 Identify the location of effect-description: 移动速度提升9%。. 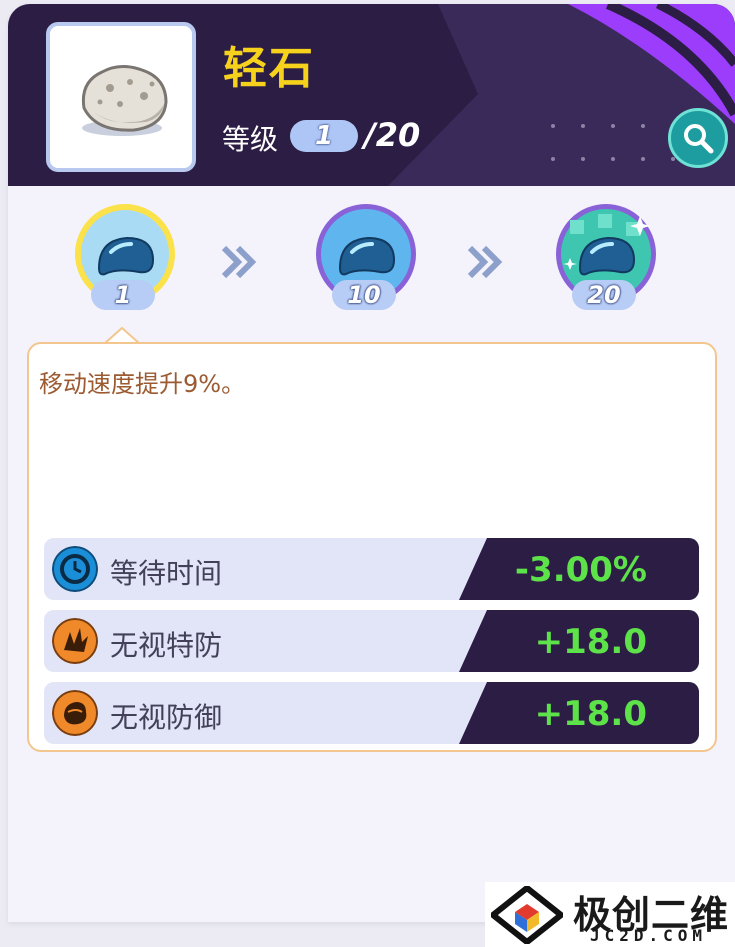
(142, 384).